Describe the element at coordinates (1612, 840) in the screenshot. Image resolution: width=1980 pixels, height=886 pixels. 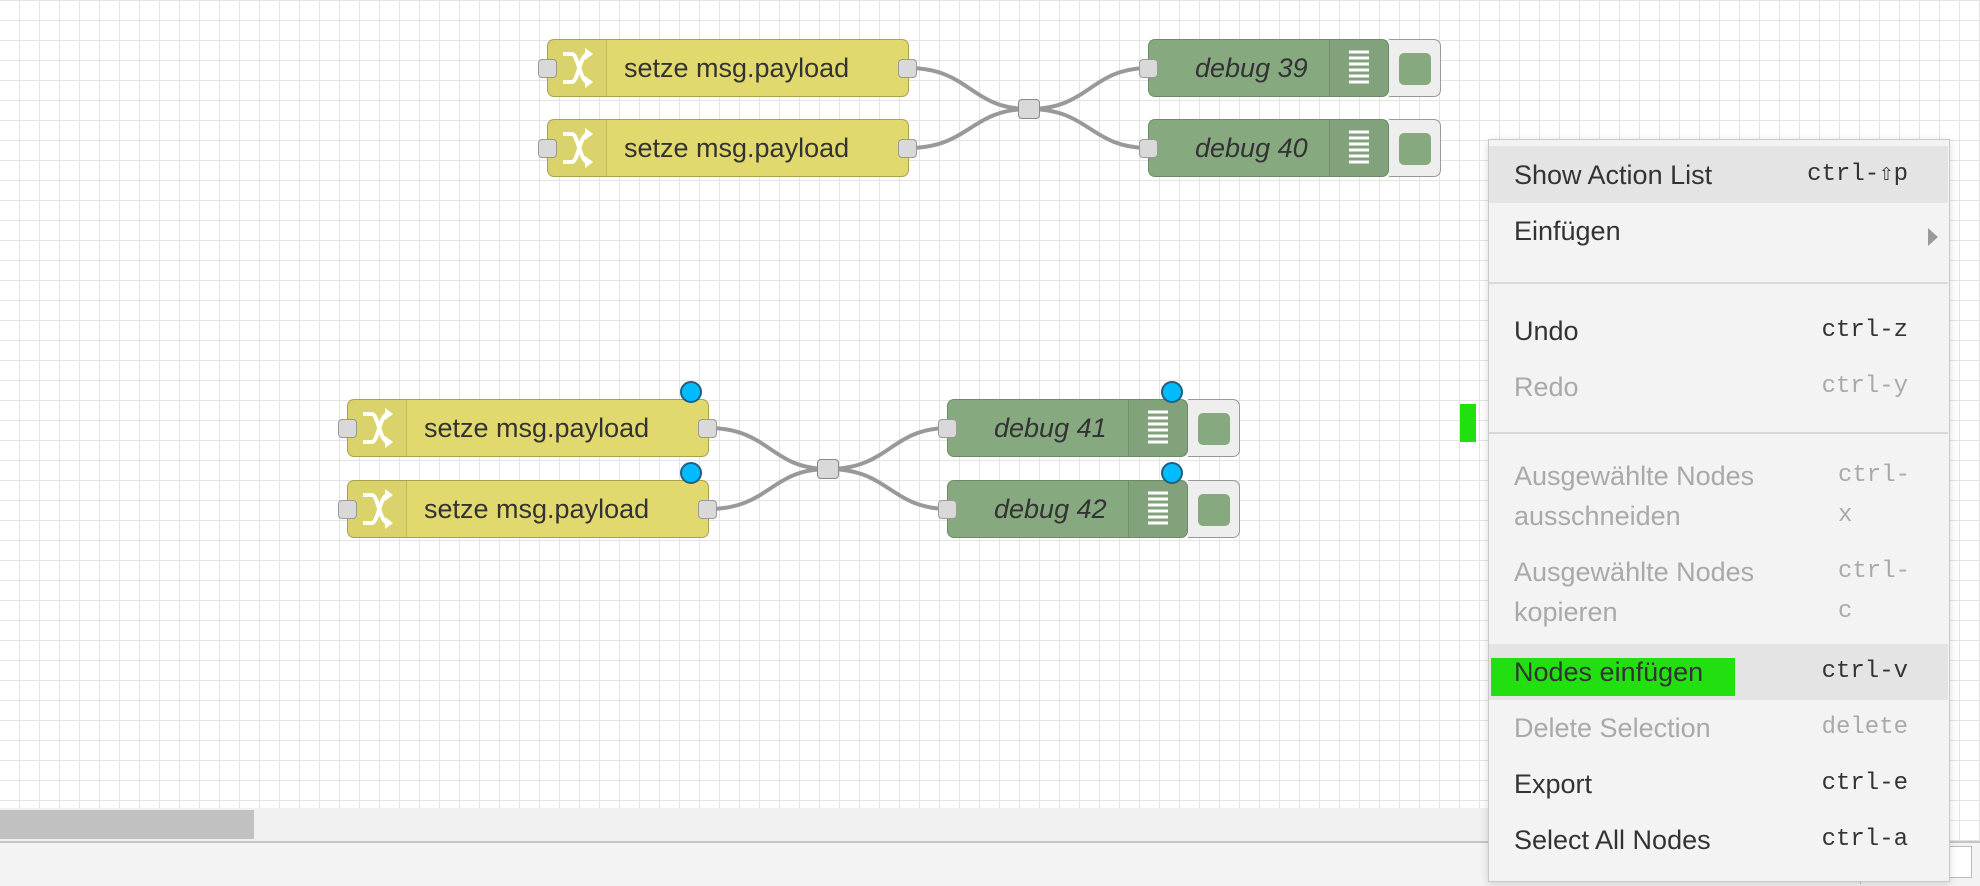
I see `menu-item-label: Select All Nodes` at that location.